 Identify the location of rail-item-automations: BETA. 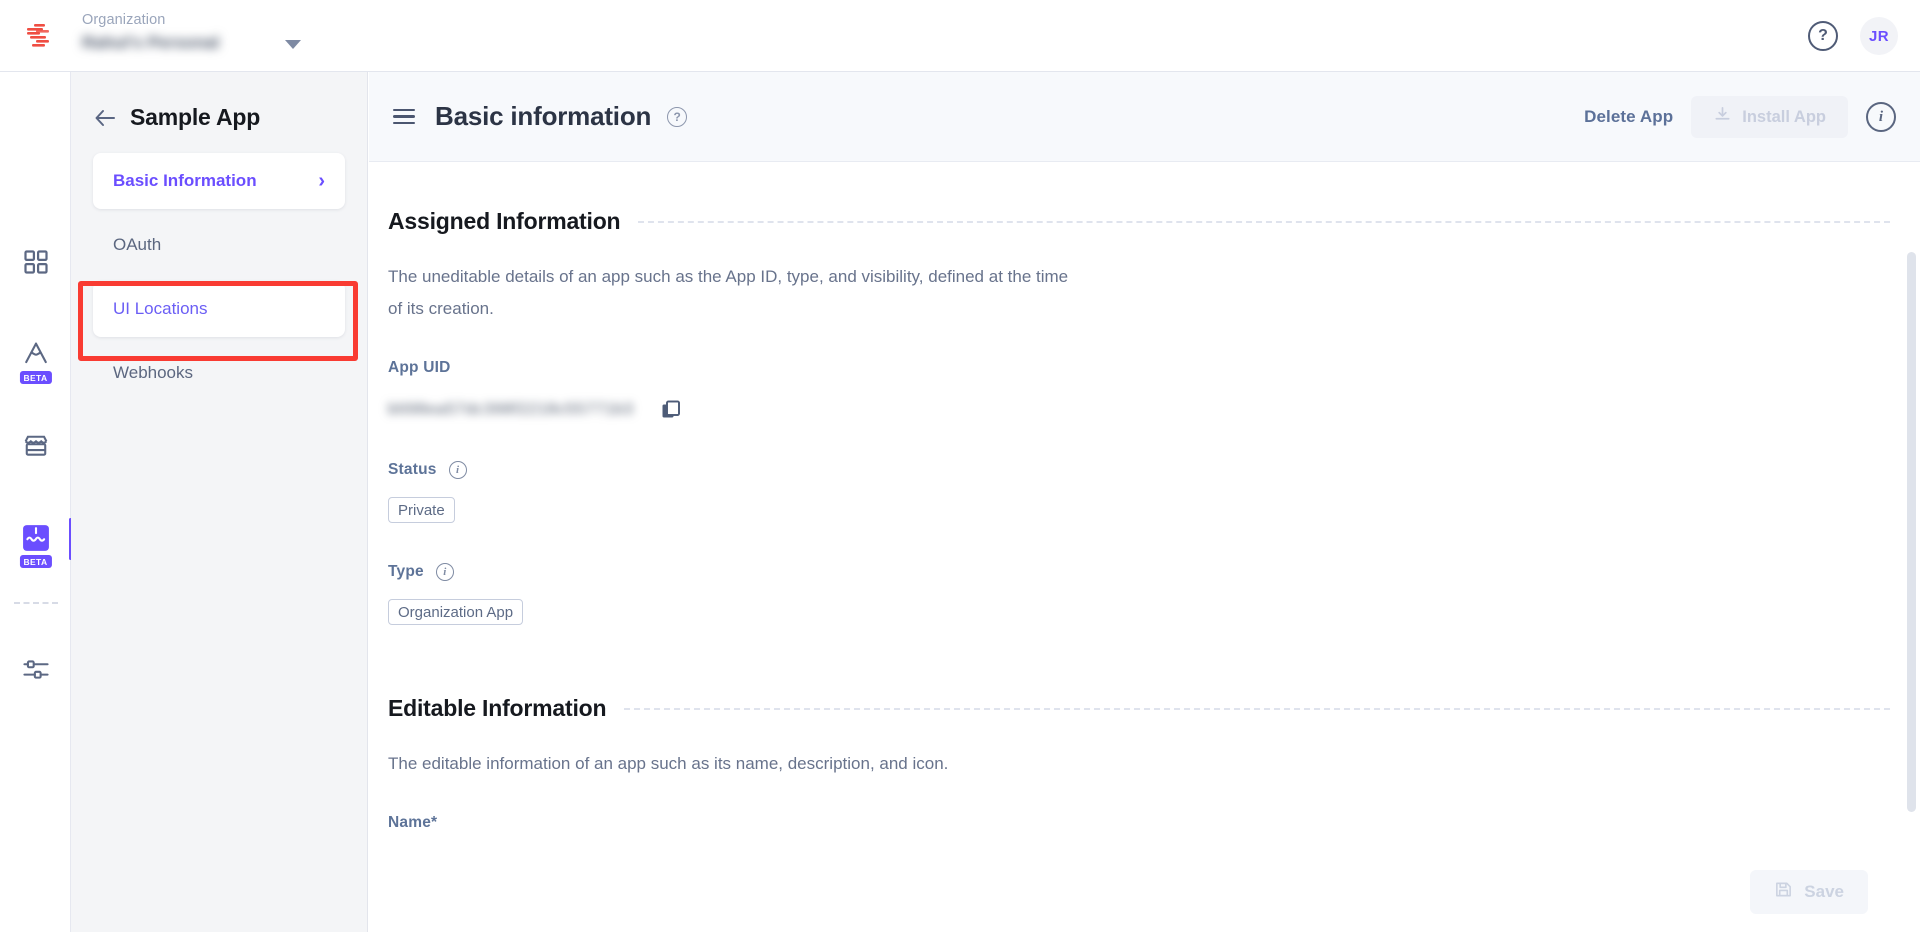
(35, 355).